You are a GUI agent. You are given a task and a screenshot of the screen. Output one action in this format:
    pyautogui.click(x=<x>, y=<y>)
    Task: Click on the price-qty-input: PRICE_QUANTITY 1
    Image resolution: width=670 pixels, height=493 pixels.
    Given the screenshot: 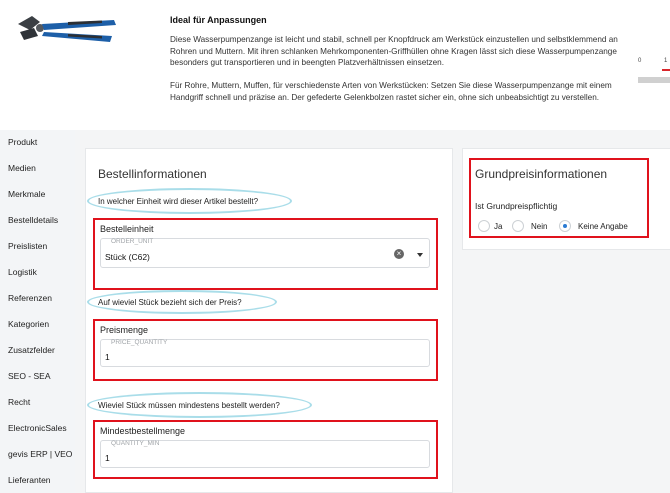 What is the action you would take?
    pyautogui.click(x=265, y=353)
    